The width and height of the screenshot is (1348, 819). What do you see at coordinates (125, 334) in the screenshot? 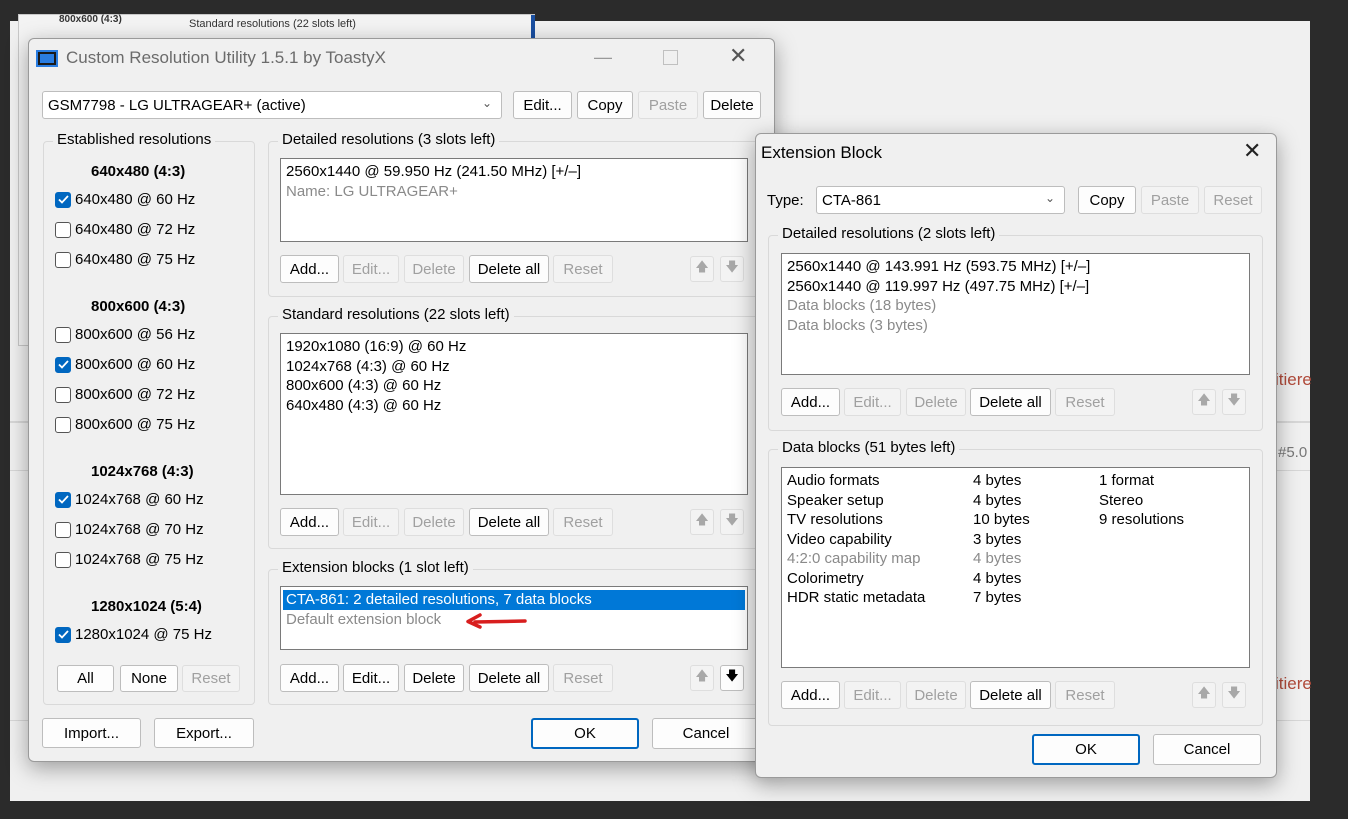
I see `checkbox-800x600-56: 800x600 @ 56 Hz` at bounding box center [125, 334].